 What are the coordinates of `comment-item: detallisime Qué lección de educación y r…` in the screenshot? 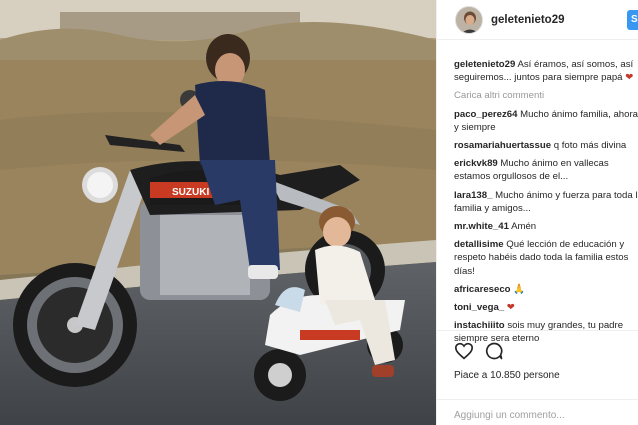 It's located at (546, 258).